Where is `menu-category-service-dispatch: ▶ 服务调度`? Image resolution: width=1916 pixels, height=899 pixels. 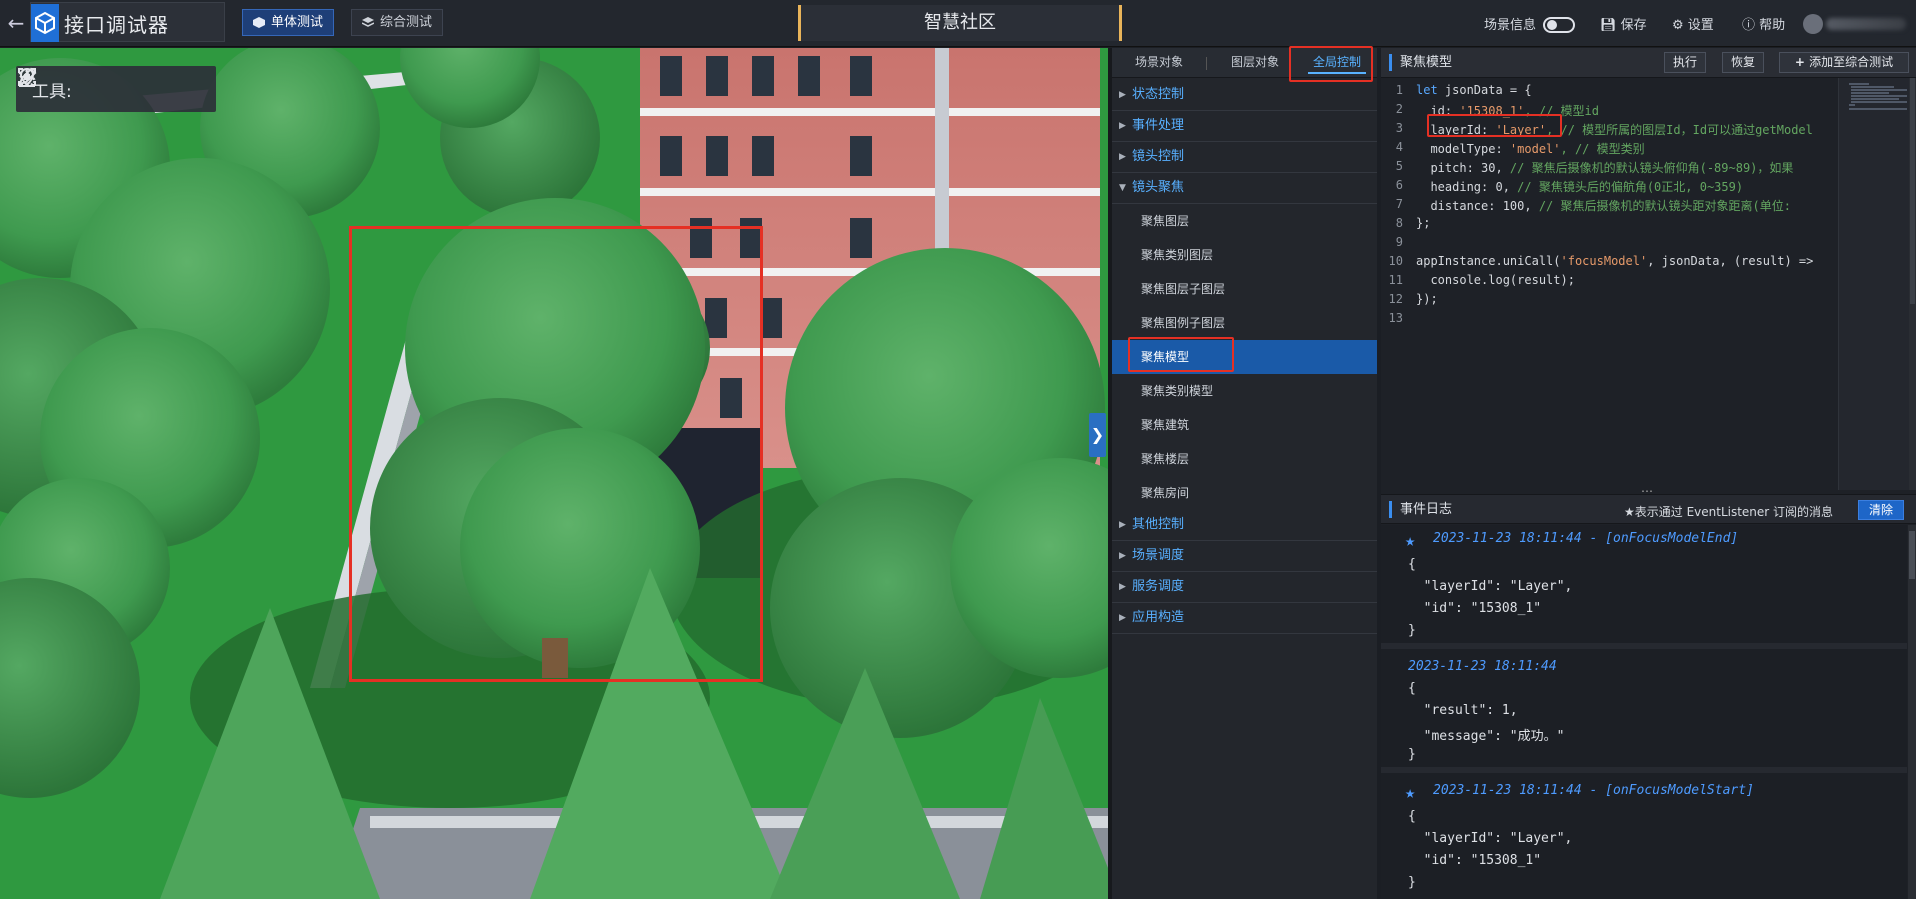 menu-category-service-dispatch: ▶ 服务调度 is located at coordinates (1244, 587).